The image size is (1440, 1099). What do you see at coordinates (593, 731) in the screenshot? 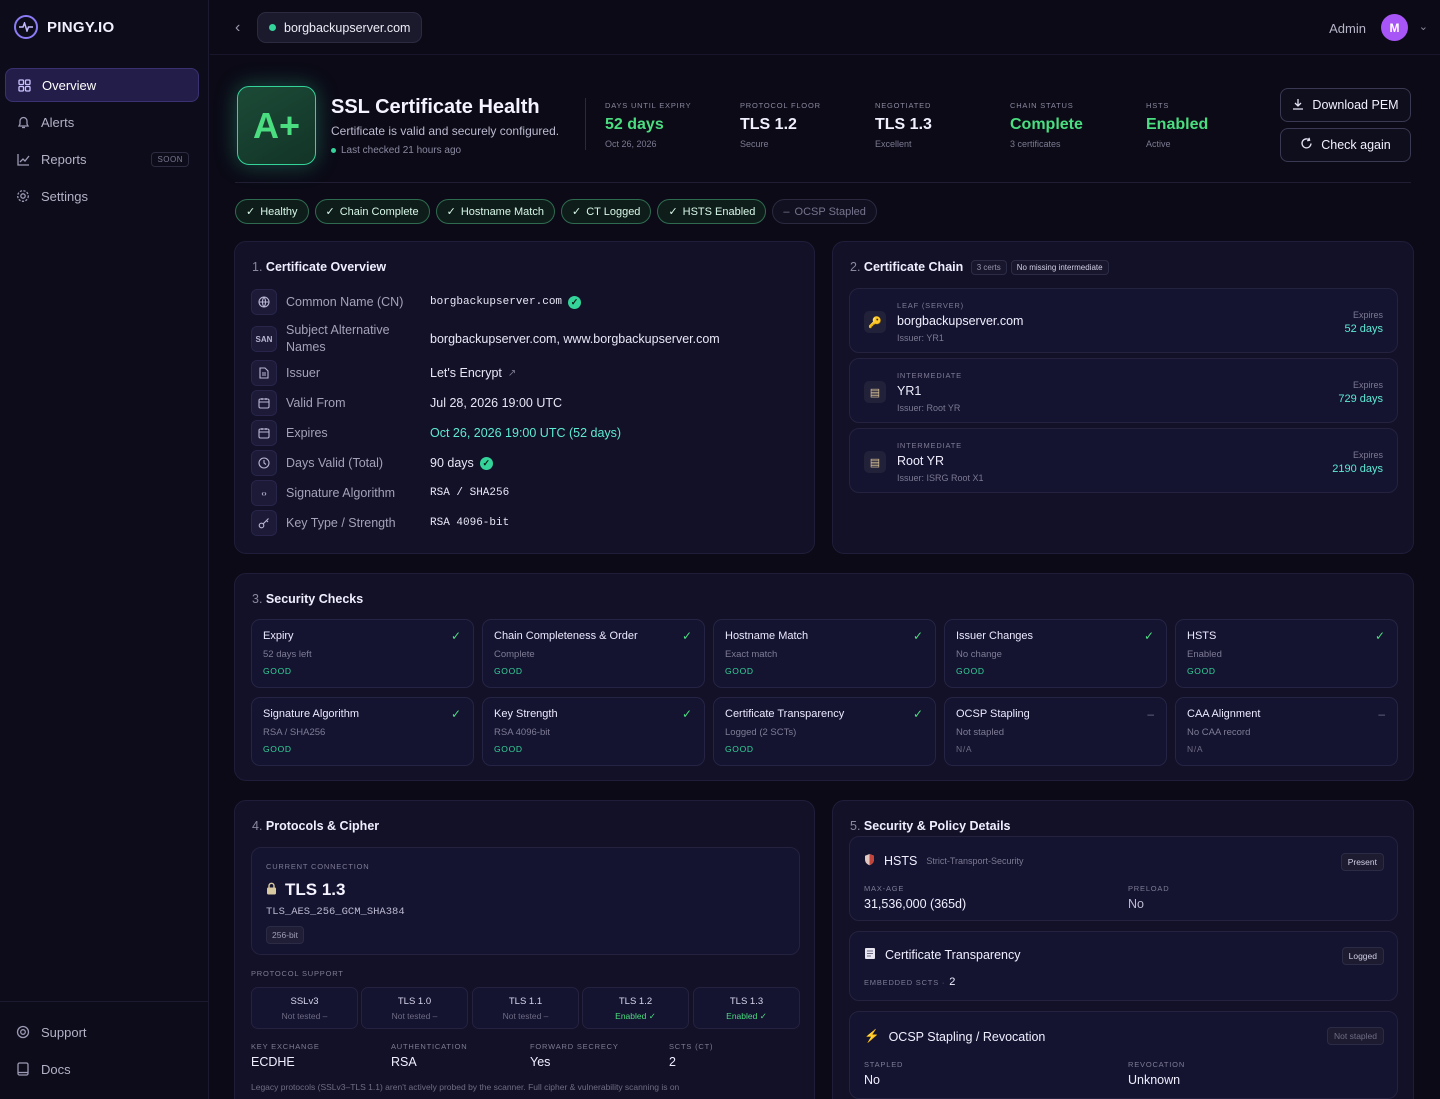
I see `check-key-strength: Key Strength RSA 4096-bit GOOD ✓` at bounding box center [593, 731].